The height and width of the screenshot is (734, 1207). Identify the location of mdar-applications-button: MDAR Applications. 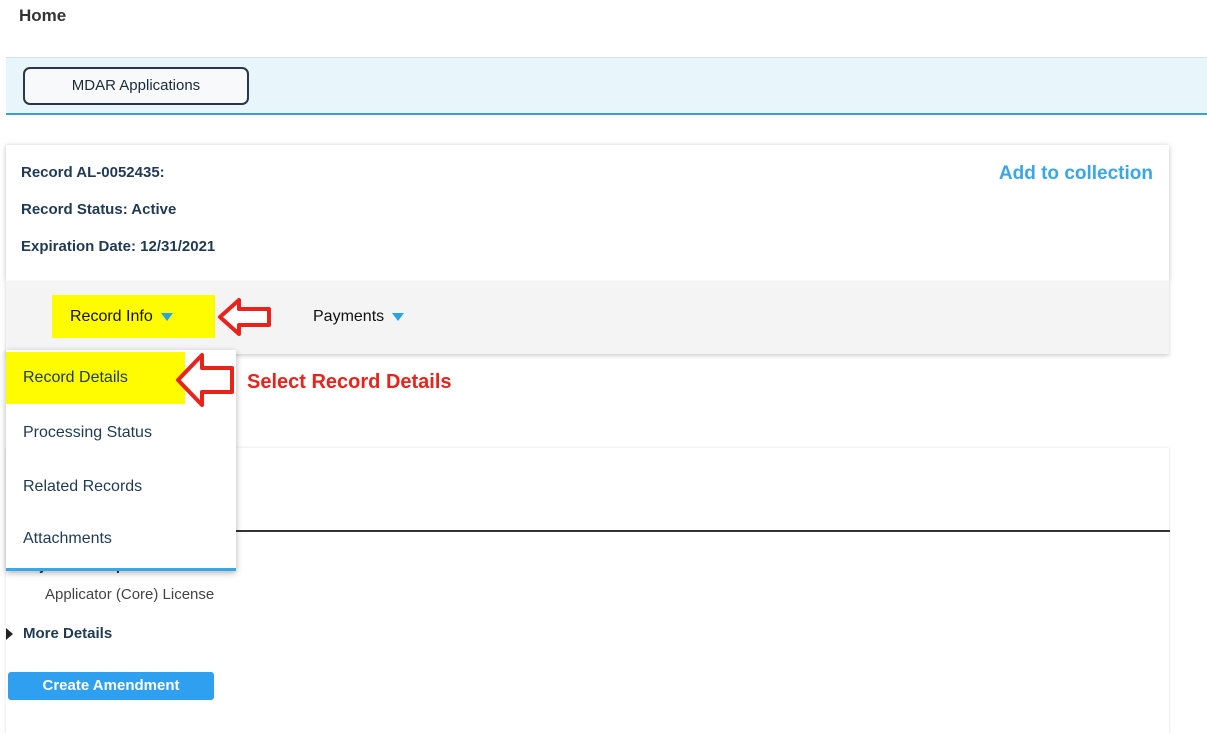
(136, 86).